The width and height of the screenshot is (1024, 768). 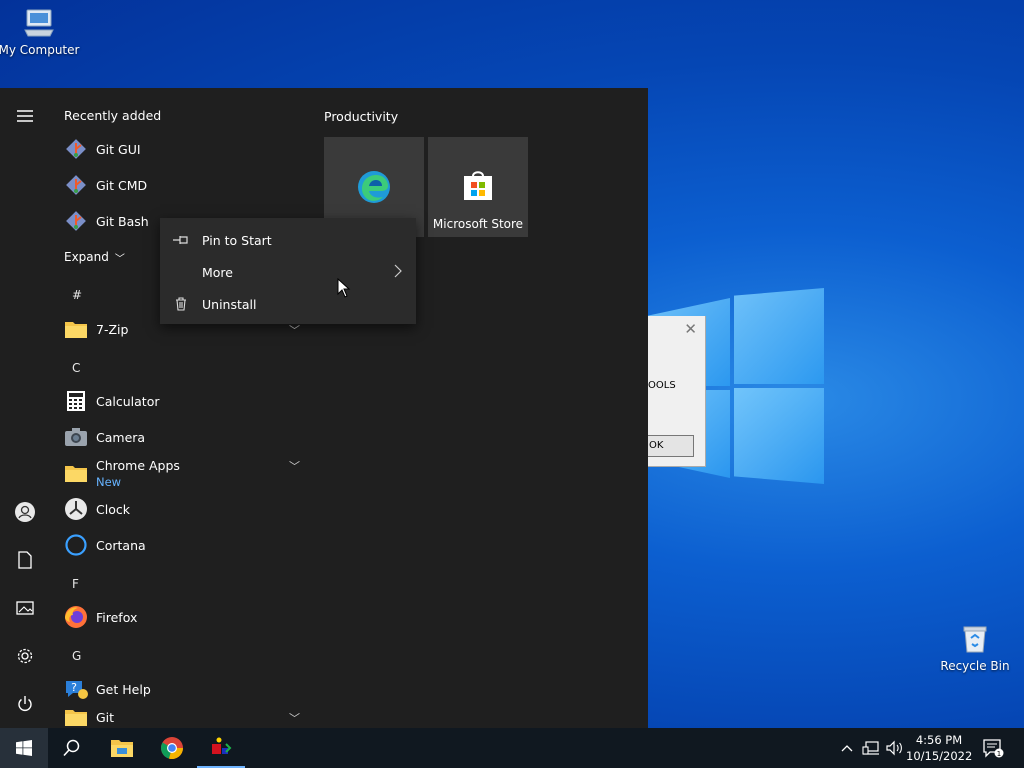 I want to click on camera-icon, so click(x=76, y=437).